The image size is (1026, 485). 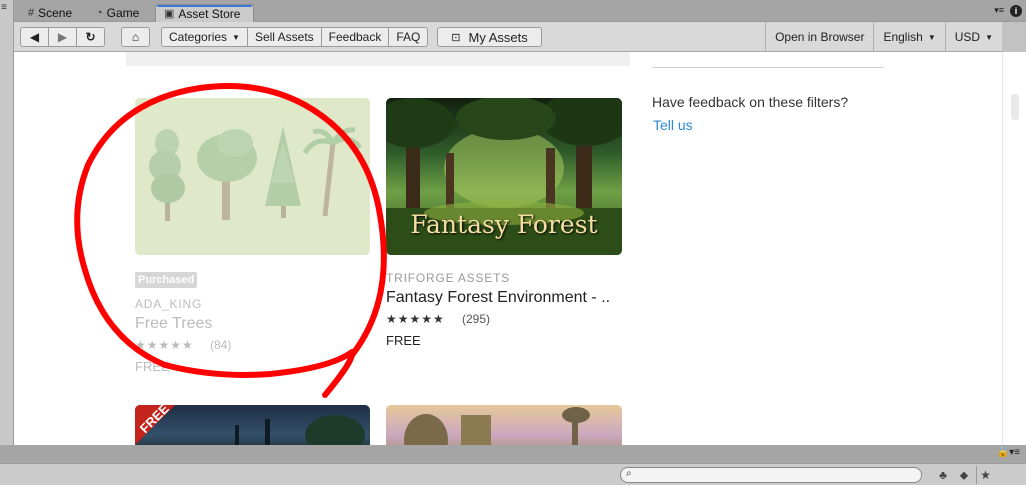 What do you see at coordinates (513, 474) in the screenshot?
I see `status-bar: ⌕ ♣ ⬥ ★` at bounding box center [513, 474].